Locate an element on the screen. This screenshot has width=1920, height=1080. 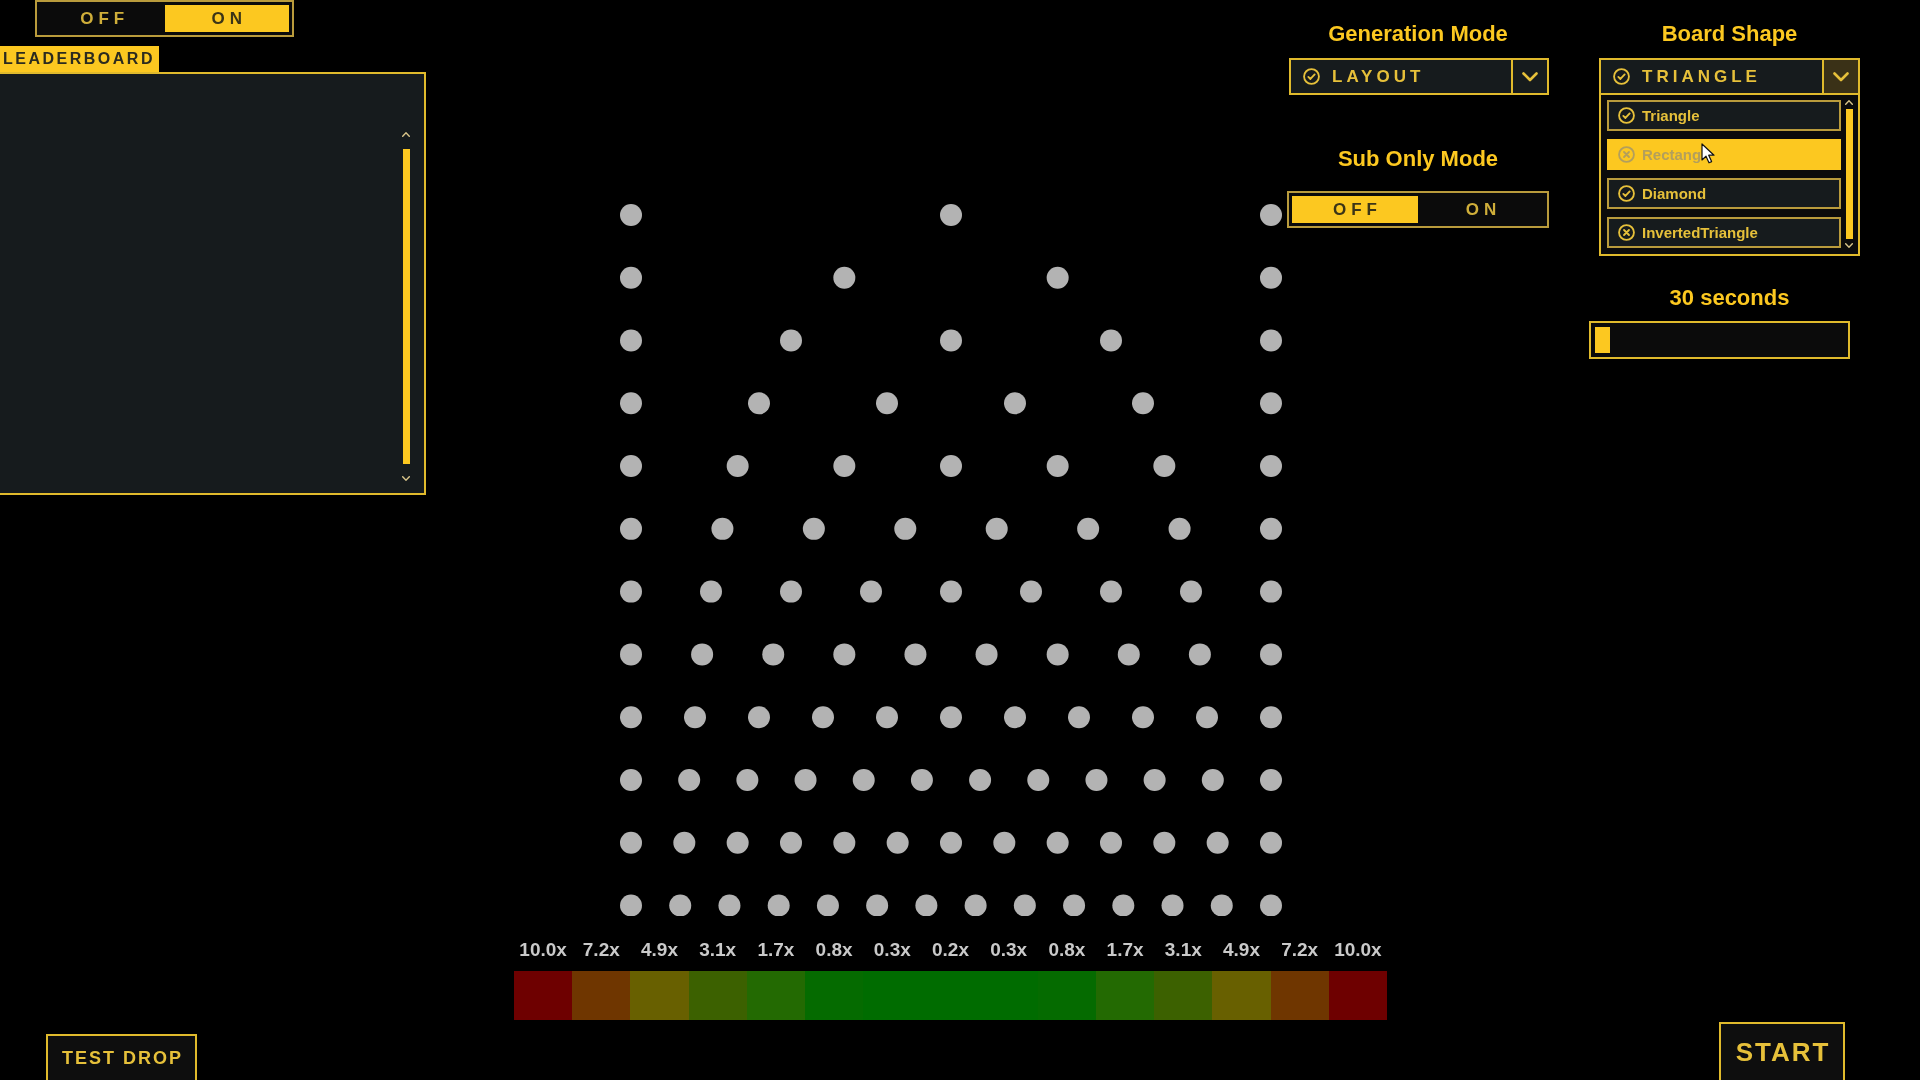
dropdown-option: InvertedTriangle is located at coordinates (1724, 232).